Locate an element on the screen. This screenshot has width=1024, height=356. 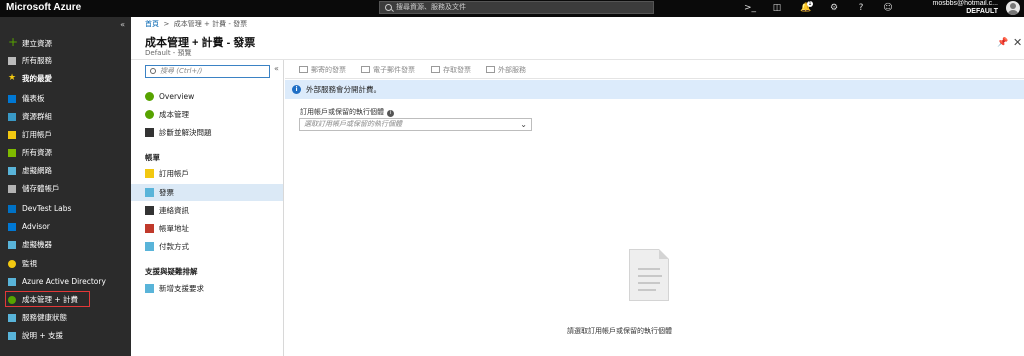
menu-item: 連絡資訊 is located at coordinates (207, 210).